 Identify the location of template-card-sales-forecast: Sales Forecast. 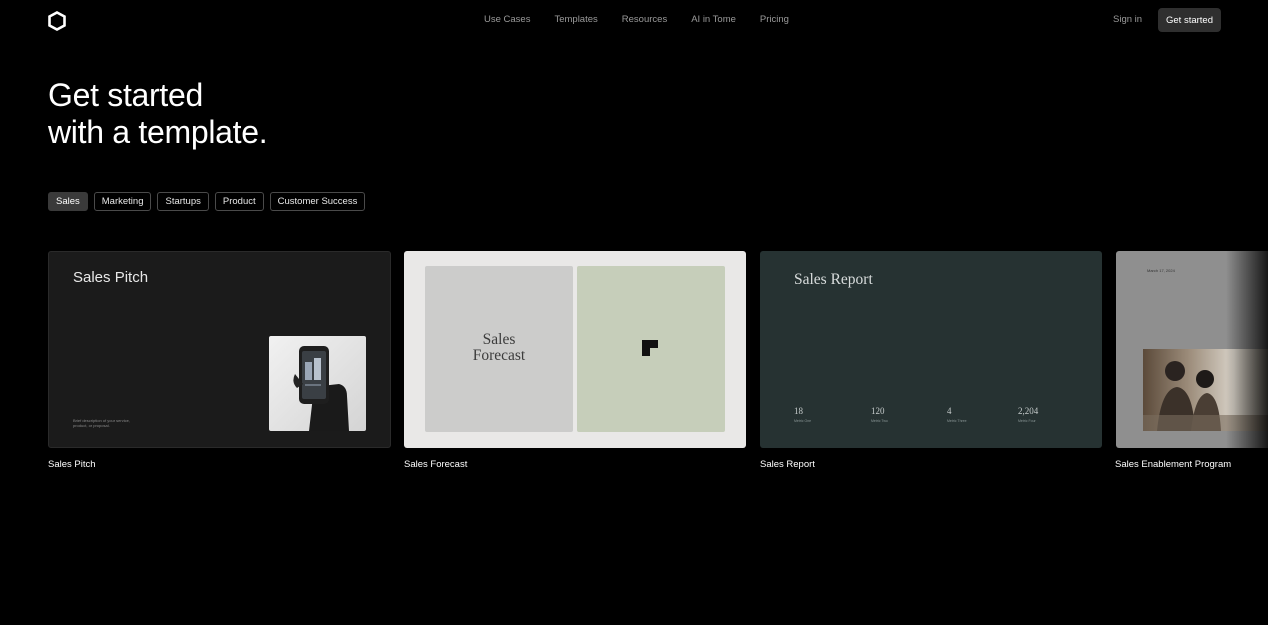
(575, 349).